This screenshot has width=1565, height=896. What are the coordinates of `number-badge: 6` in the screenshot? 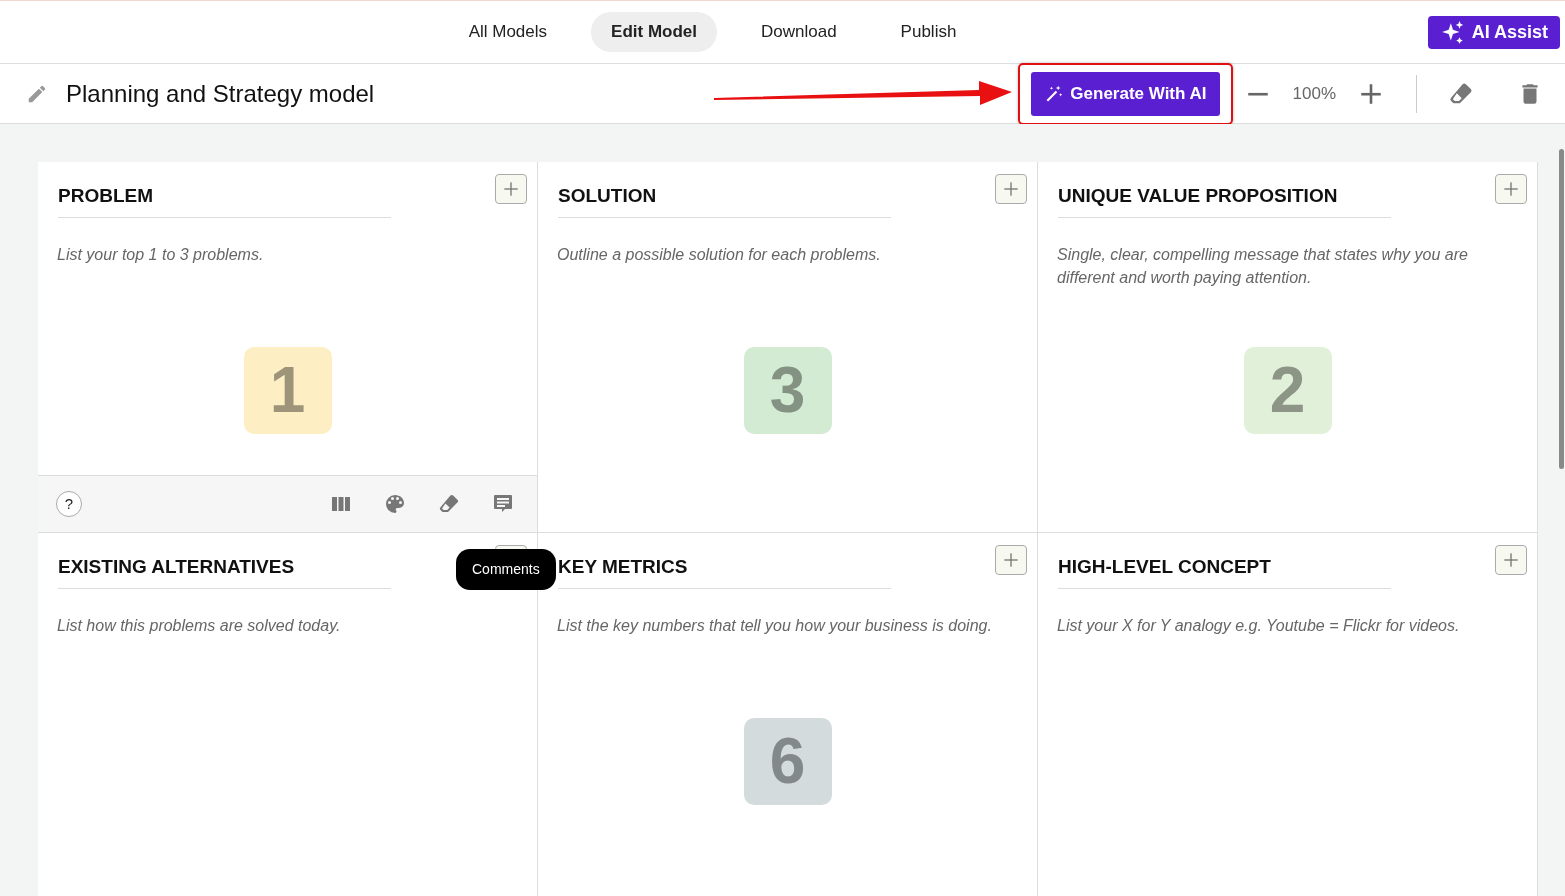 It's located at (787, 761).